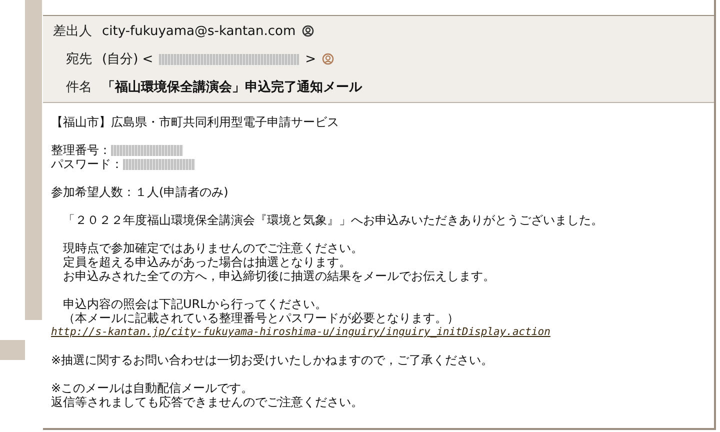 The height and width of the screenshot is (432, 720). What do you see at coordinates (72, 31) in the screenshot?
I see `field-label: 差出人` at bounding box center [72, 31].